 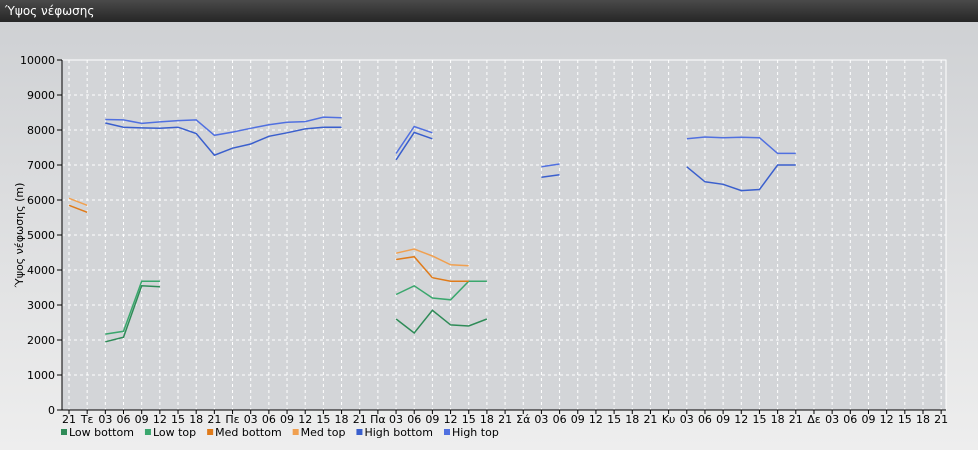 I want to click on y-tick-label: 4000, so click(x=41, y=270).